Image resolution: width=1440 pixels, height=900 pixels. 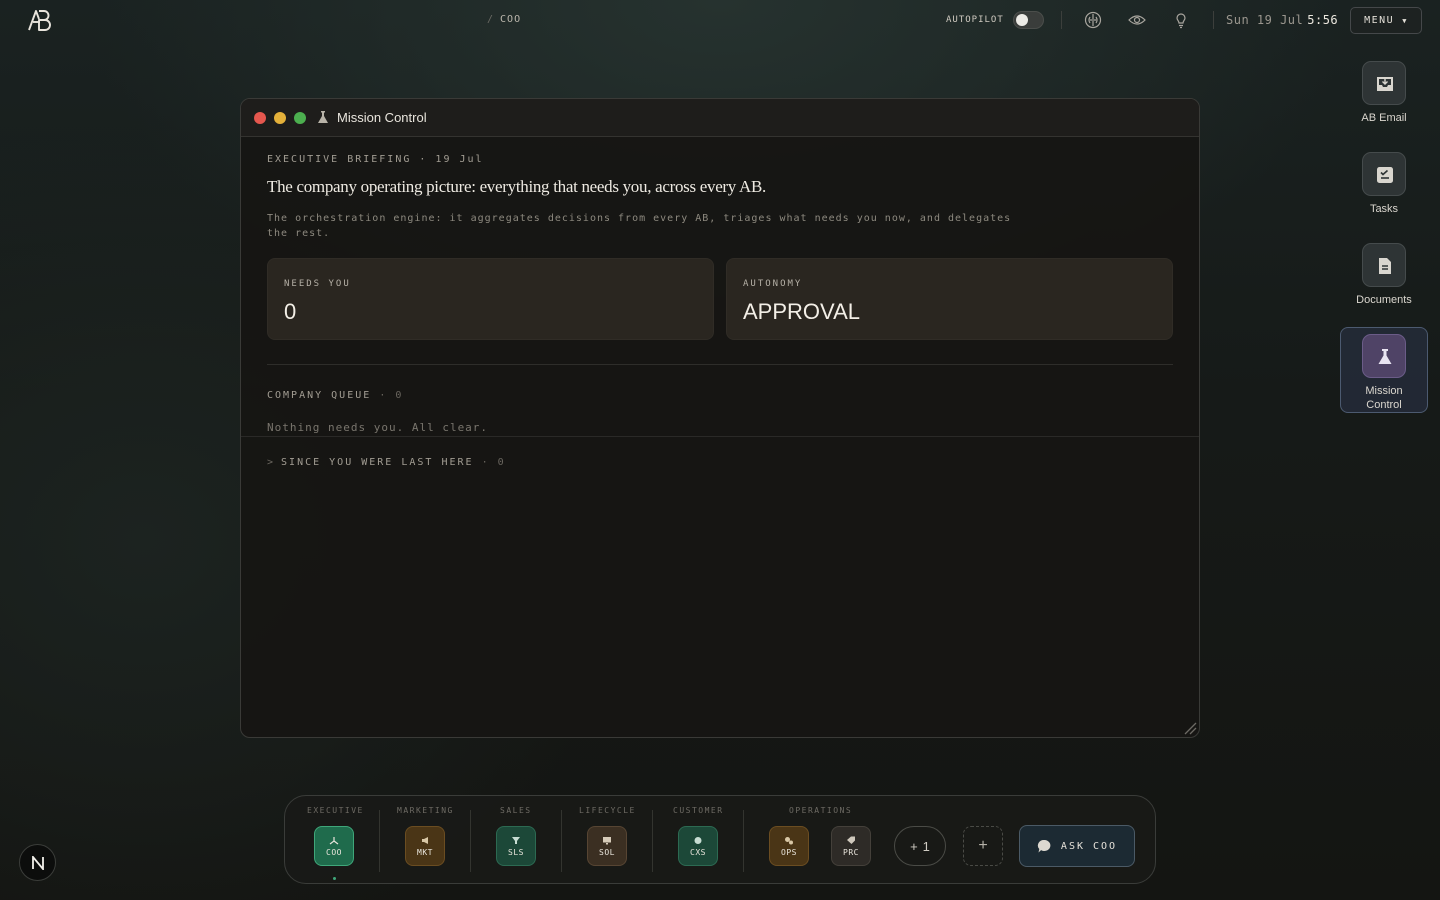 What do you see at coordinates (801, 311) in the screenshot?
I see `card-value: APPROVAL` at bounding box center [801, 311].